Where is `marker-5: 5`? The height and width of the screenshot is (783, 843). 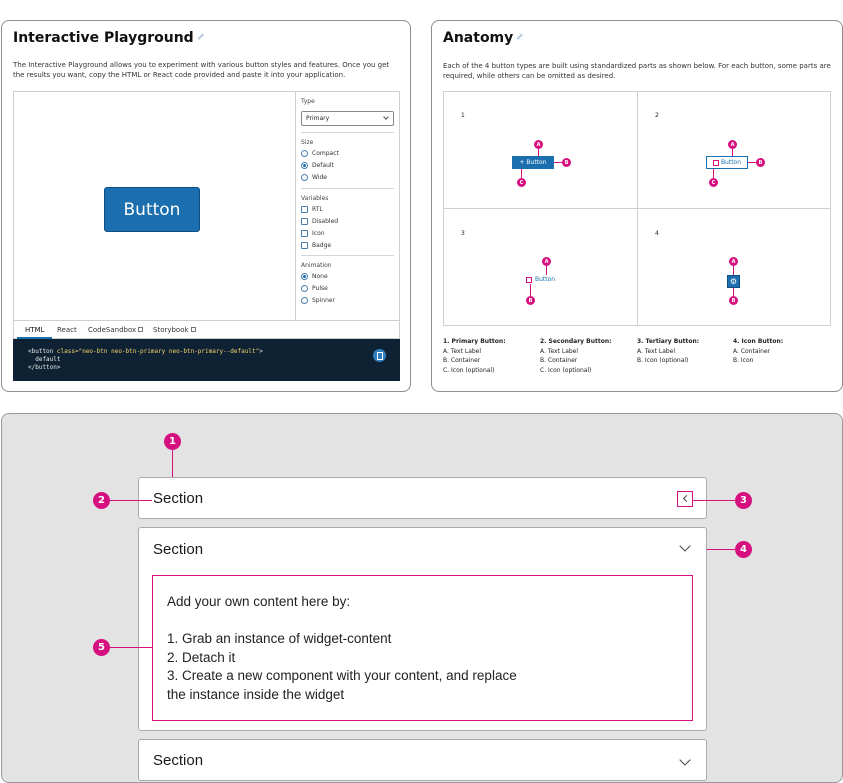
marker-5: 5 is located at coordinates (101, 647).